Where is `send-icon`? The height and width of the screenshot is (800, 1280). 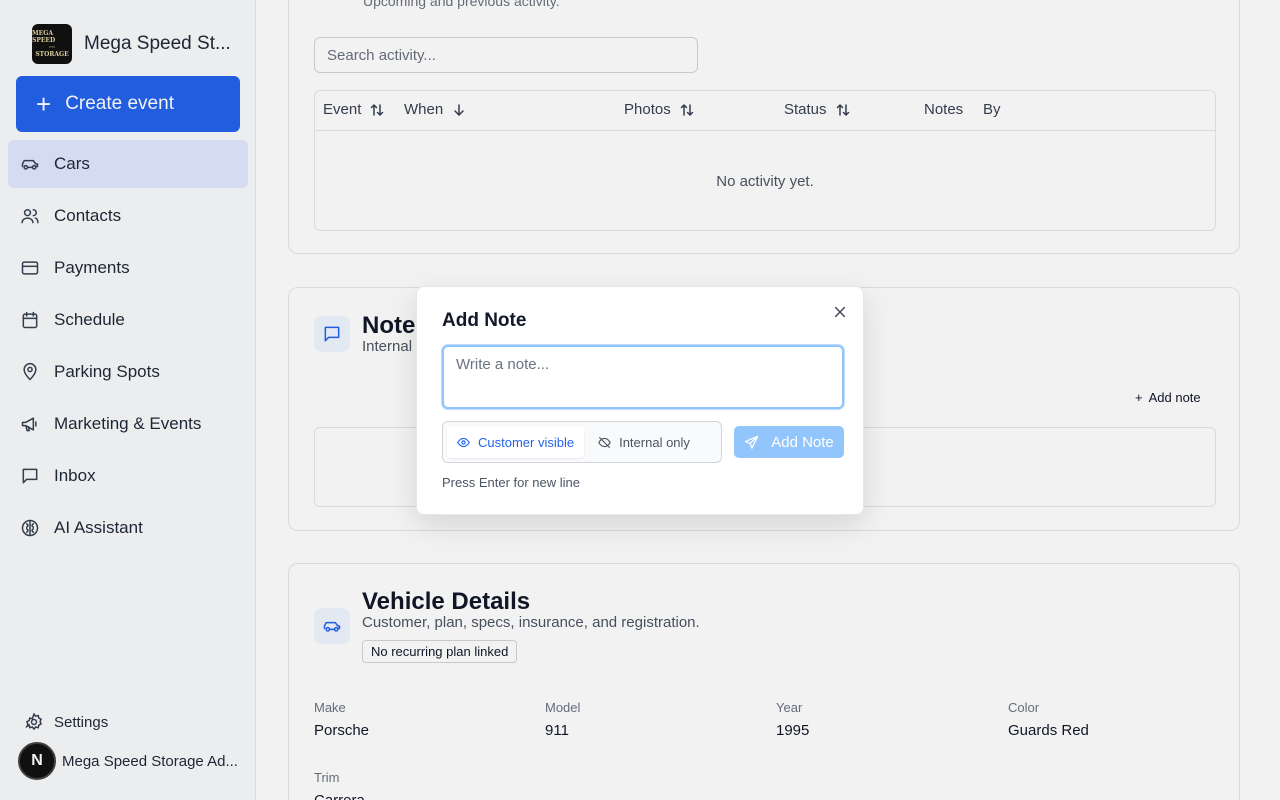
send-icon is located at coordinates (751, 442).